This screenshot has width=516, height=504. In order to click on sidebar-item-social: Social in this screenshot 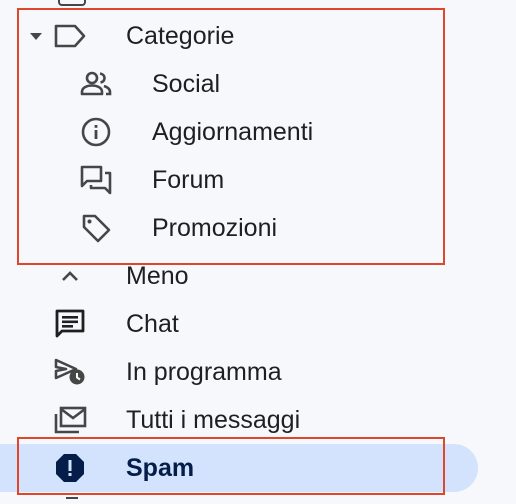, I will do `click(220, 84)`.